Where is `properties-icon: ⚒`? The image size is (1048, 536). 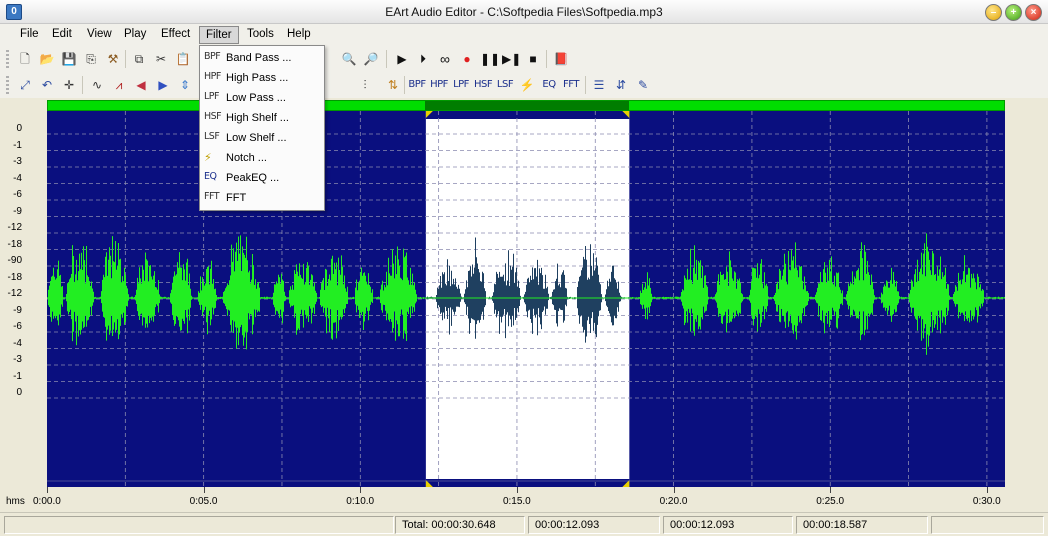 properties-icon: ⚒ is located at coordinates (113, 59).